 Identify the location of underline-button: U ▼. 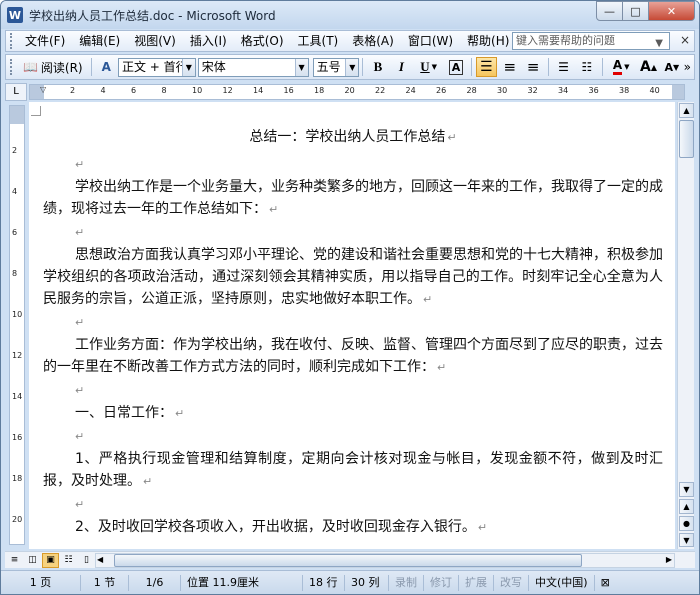
(428, 67).